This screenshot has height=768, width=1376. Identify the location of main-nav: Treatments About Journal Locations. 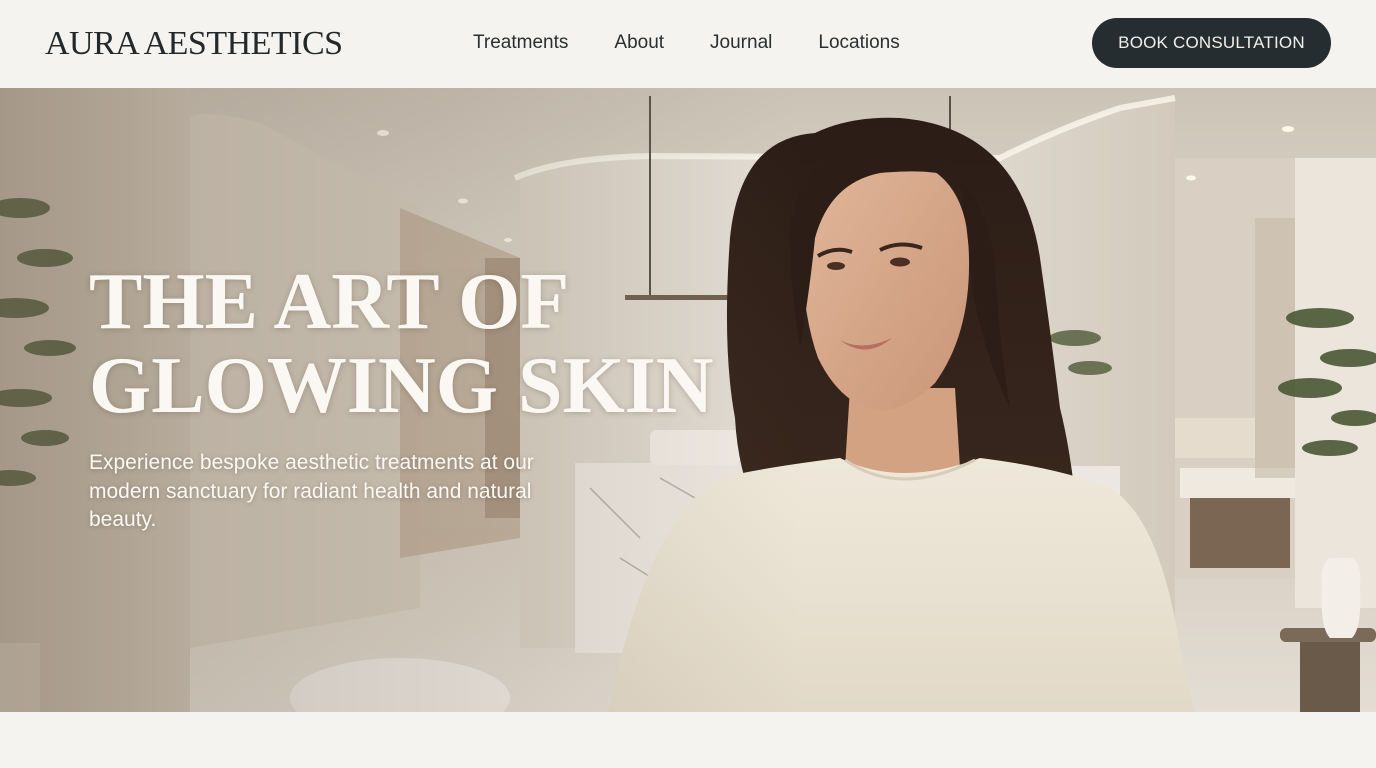
(686, 43).